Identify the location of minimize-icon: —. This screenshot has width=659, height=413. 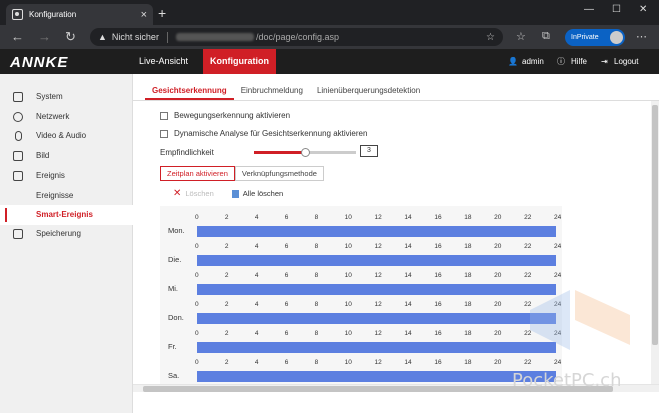
(589, 9).